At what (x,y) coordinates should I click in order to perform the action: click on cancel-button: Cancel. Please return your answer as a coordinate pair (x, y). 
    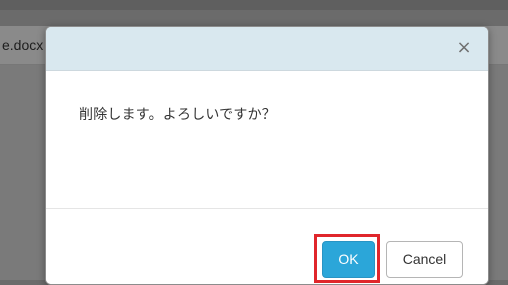
    Looking at the image, I should click on (424, 259).